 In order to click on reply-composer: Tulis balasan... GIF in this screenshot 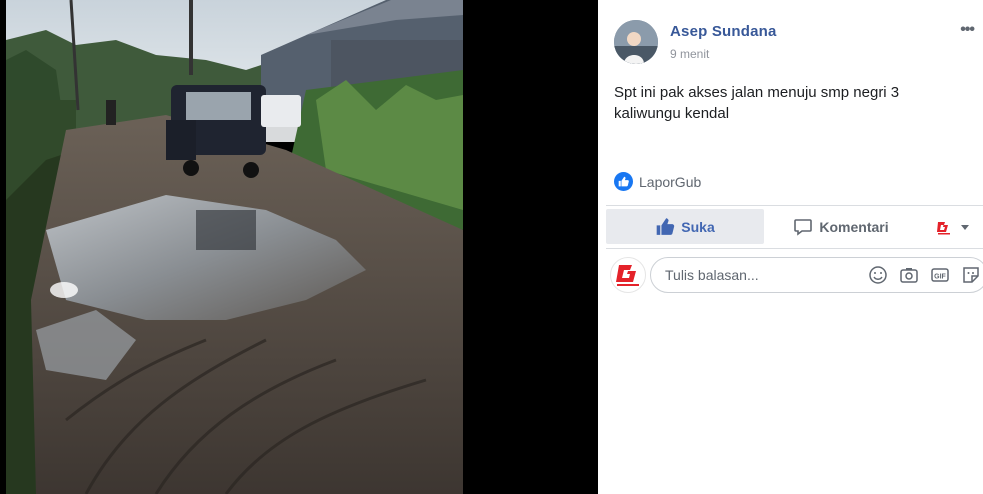, I will do `click(794, 275)`.